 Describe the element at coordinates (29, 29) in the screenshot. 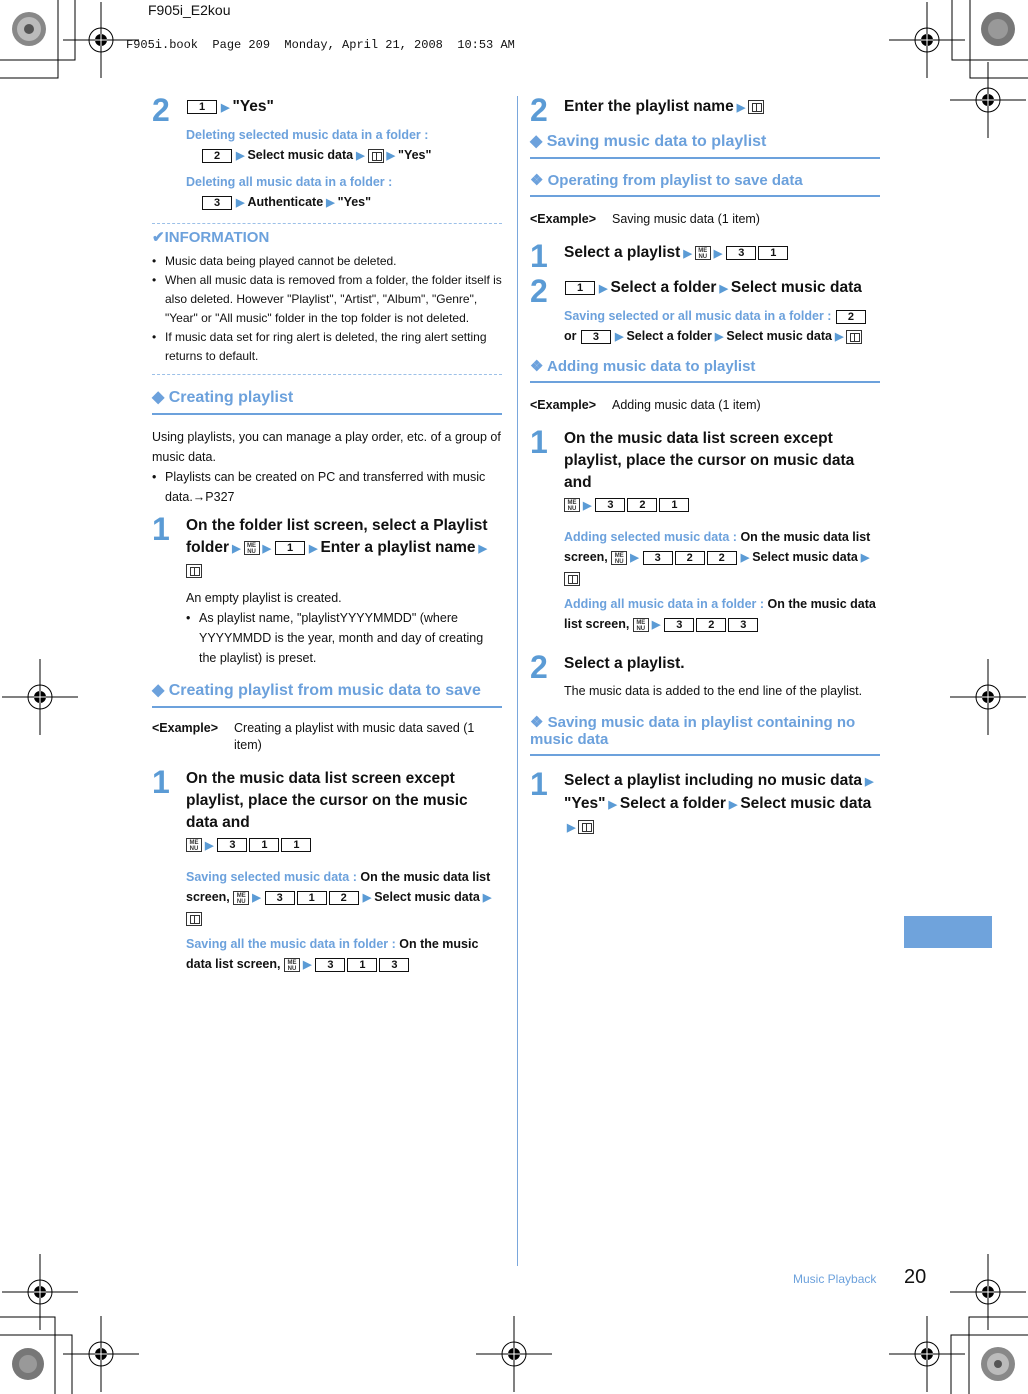

I see `color-target-top-left` at that location.